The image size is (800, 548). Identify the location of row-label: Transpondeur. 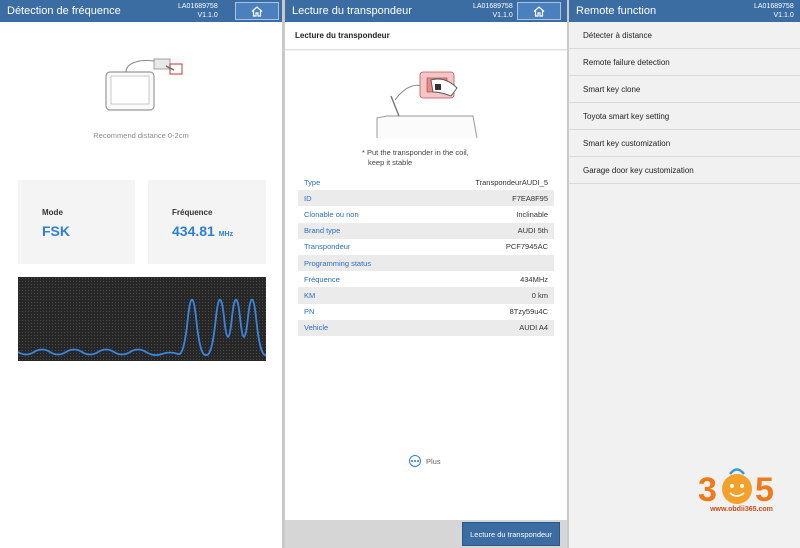
(327, 247).